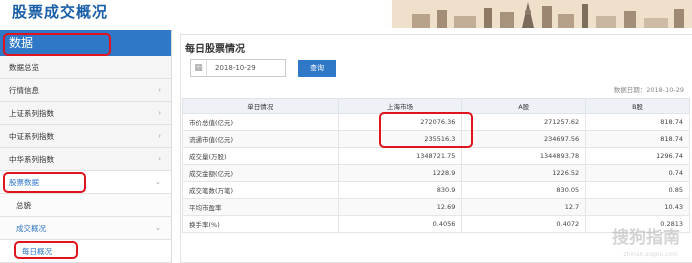 The height and width of the screenshot is (263, 692). What do you see at coordinates (31, 113) in the screenshot?
I see `sidebar-item-label: 上证系列指数` at bounding box center [31, 113].